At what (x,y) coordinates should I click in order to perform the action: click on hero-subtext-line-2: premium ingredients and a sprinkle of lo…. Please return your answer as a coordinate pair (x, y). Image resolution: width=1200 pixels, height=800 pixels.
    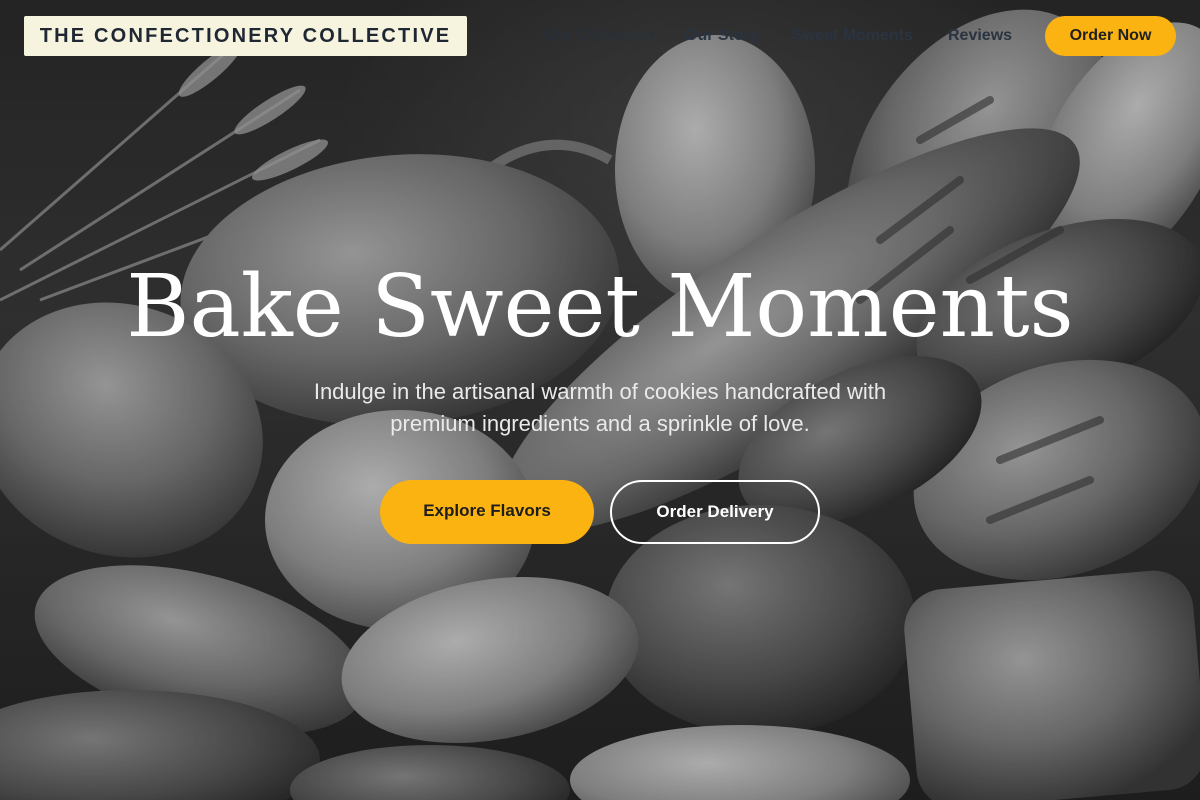
    Looking at the image, I should click on (600, 423).